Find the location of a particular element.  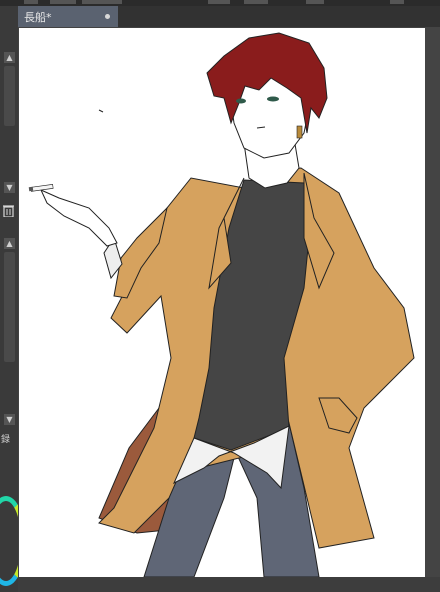

trash-icon is located at coordinates (8, 211).